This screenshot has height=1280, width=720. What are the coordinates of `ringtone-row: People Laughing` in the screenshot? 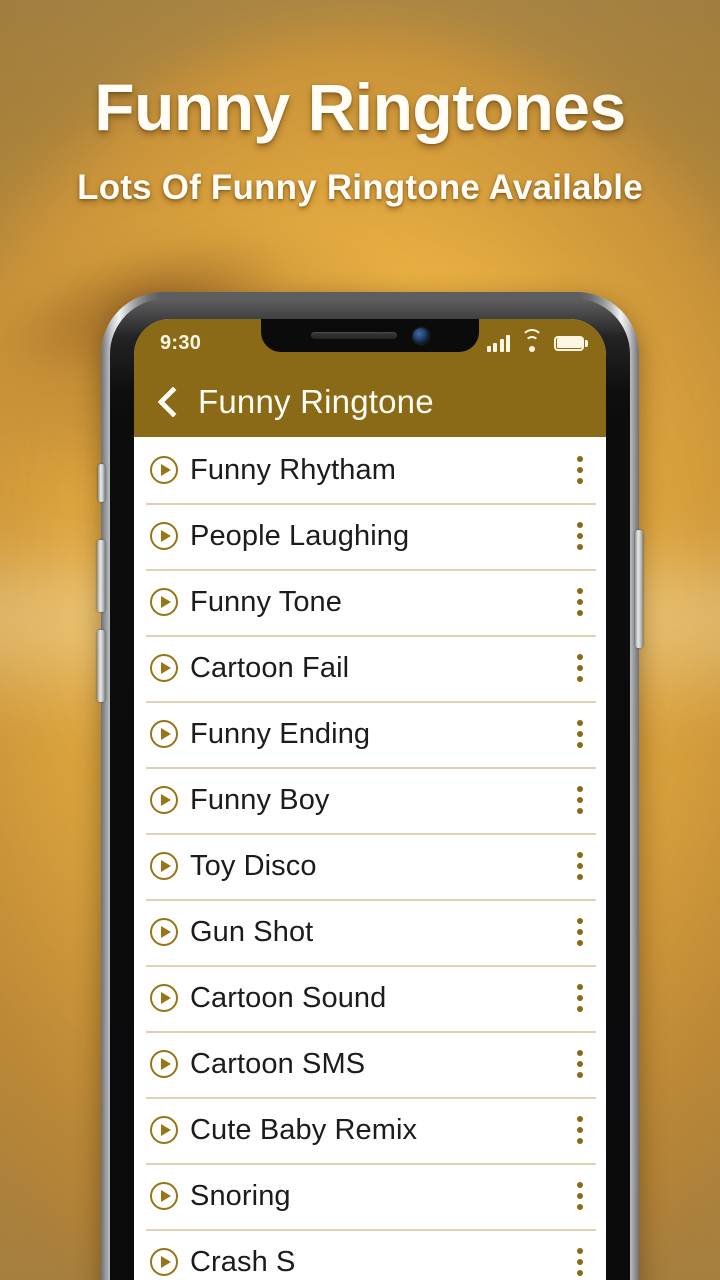 It's located at (370, 536).